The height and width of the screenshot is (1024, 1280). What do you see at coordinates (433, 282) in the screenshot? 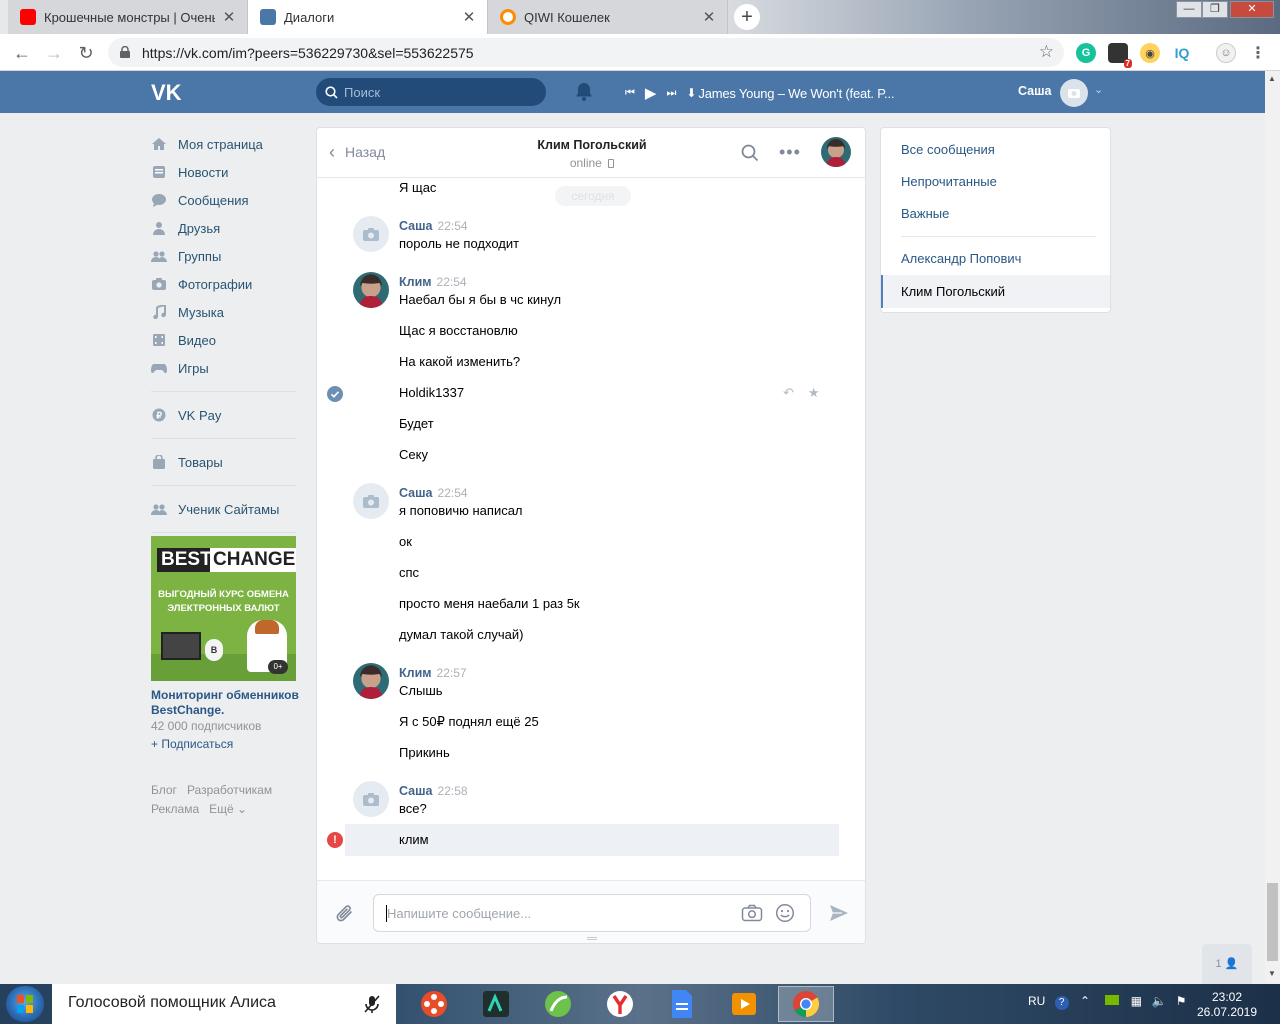
I see `message-author: Клим 22:54` at bounding box center [433, 282].